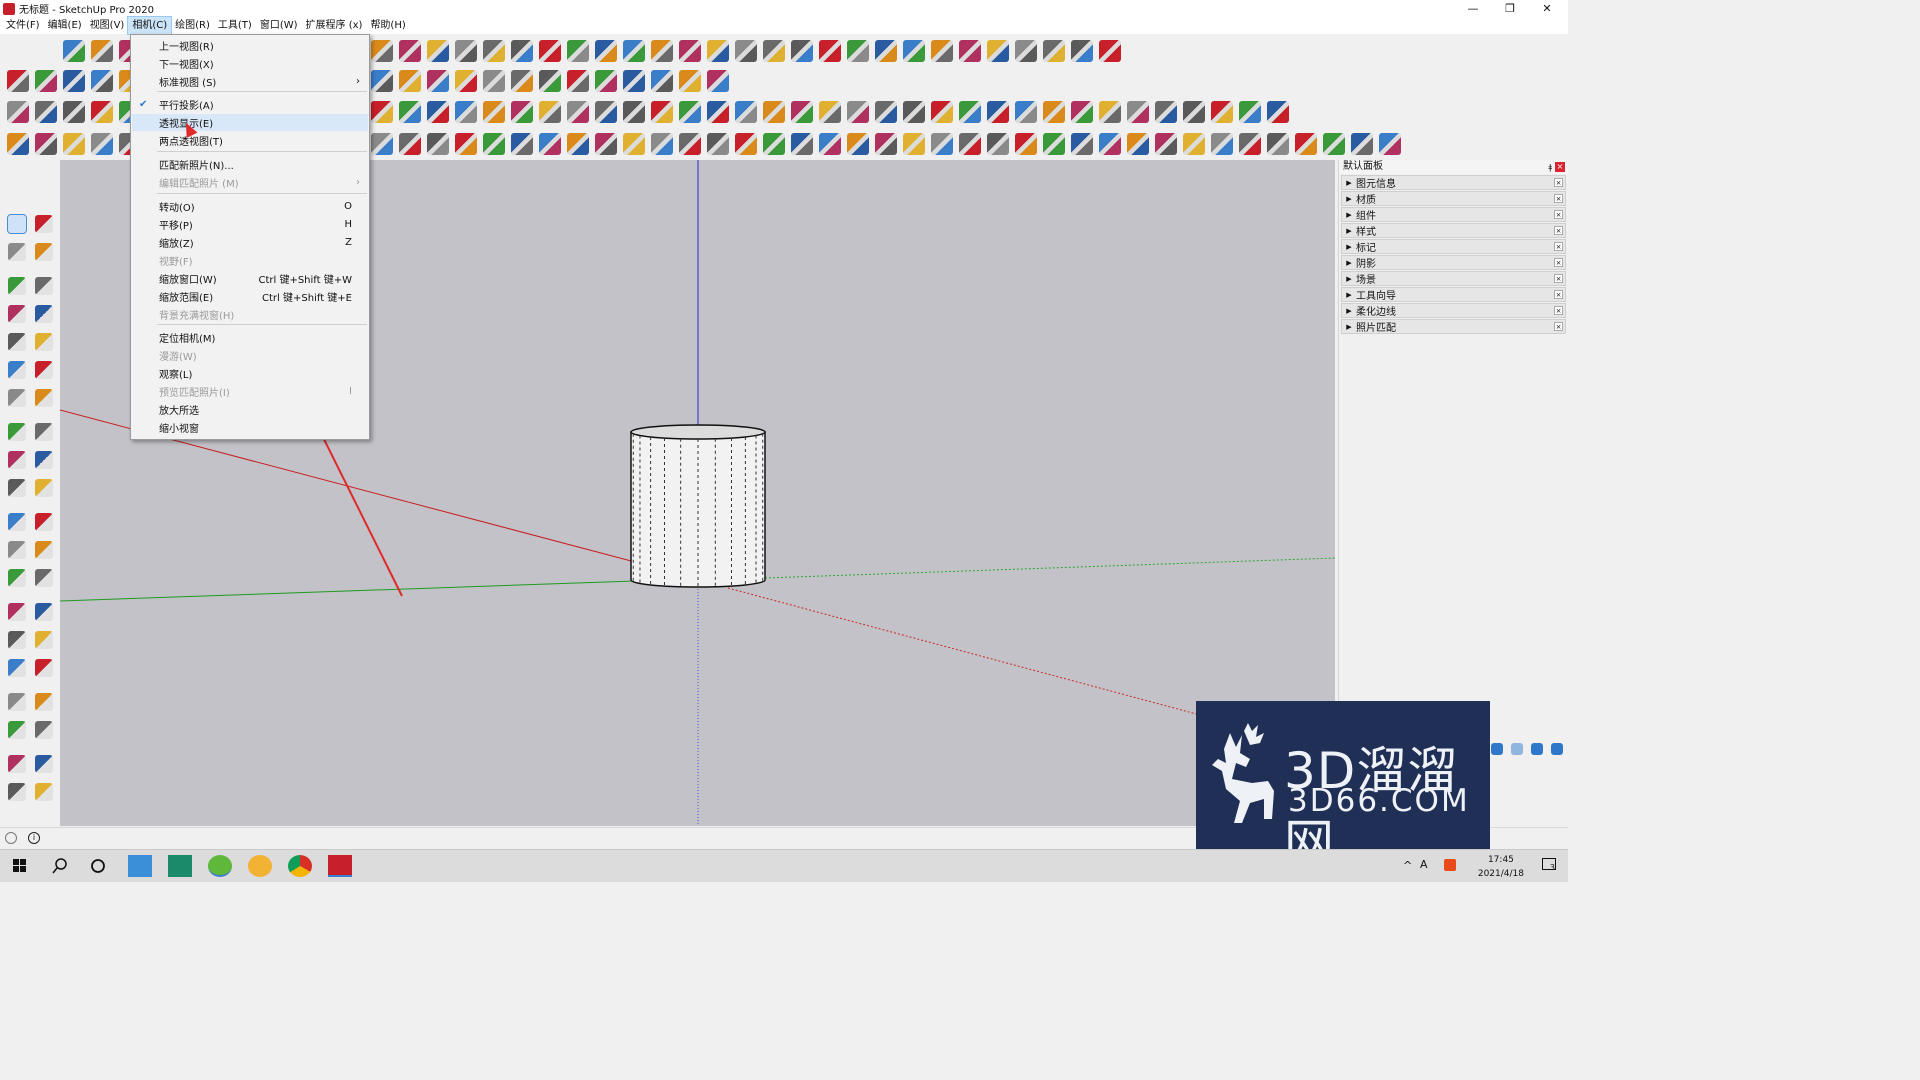  Describe the element at coordinates (1453, 246) in the screenshot. I see `tray-panel: ▶ 标记 ×` at that location.